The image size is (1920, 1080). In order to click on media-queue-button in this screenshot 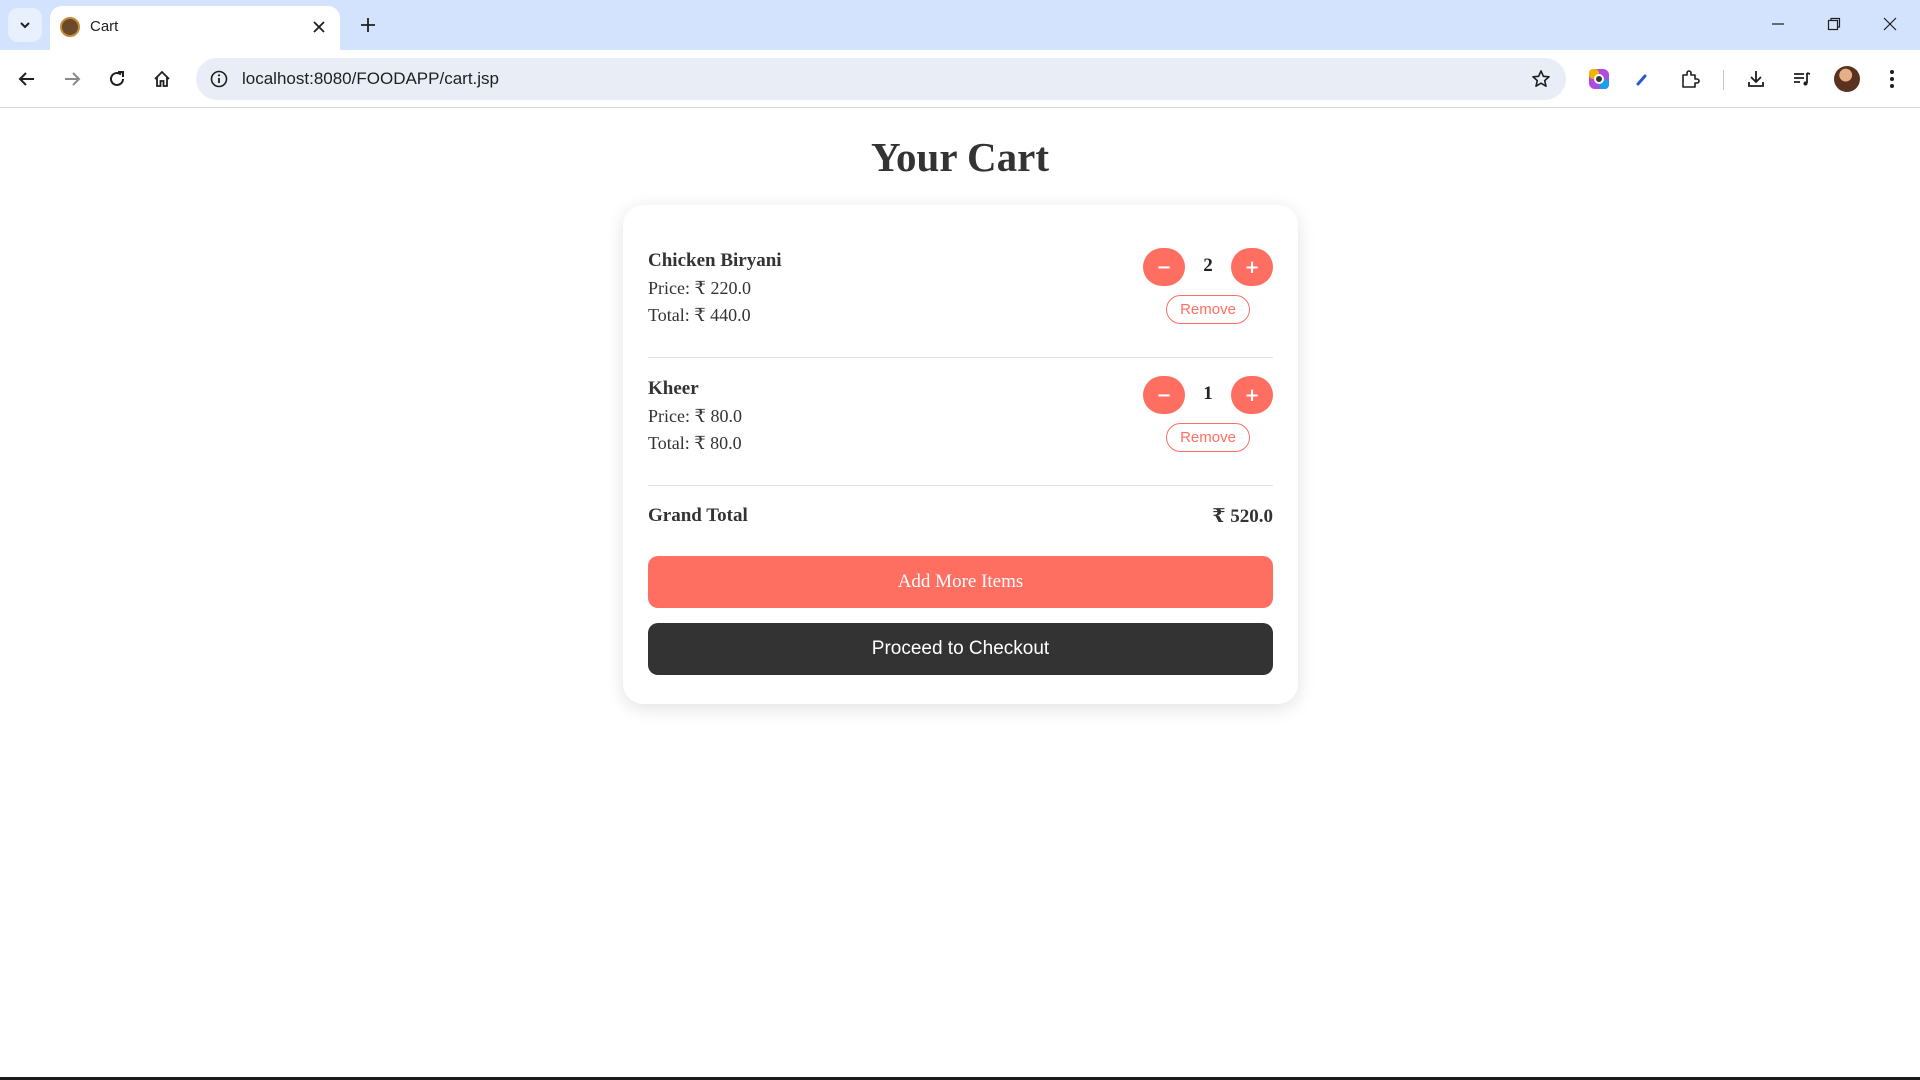, I will do `click(1802, 79)`.